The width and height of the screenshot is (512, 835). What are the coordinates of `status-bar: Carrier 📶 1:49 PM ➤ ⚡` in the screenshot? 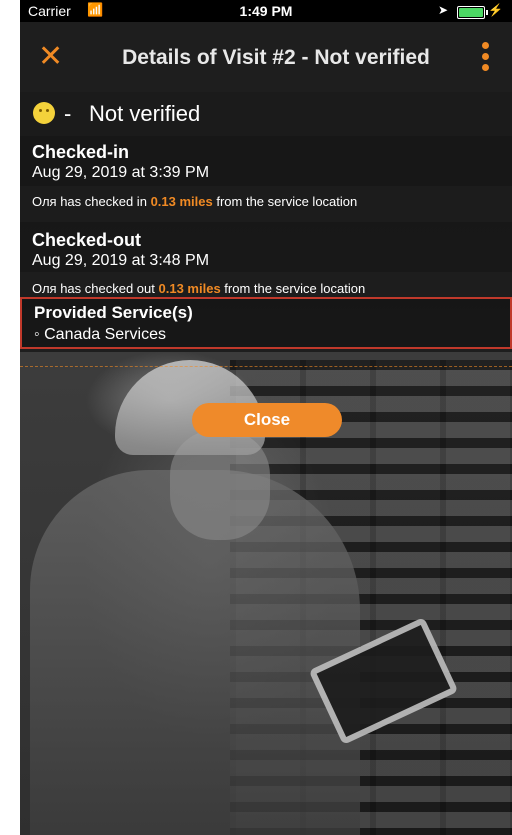 It's located at (266, 11).